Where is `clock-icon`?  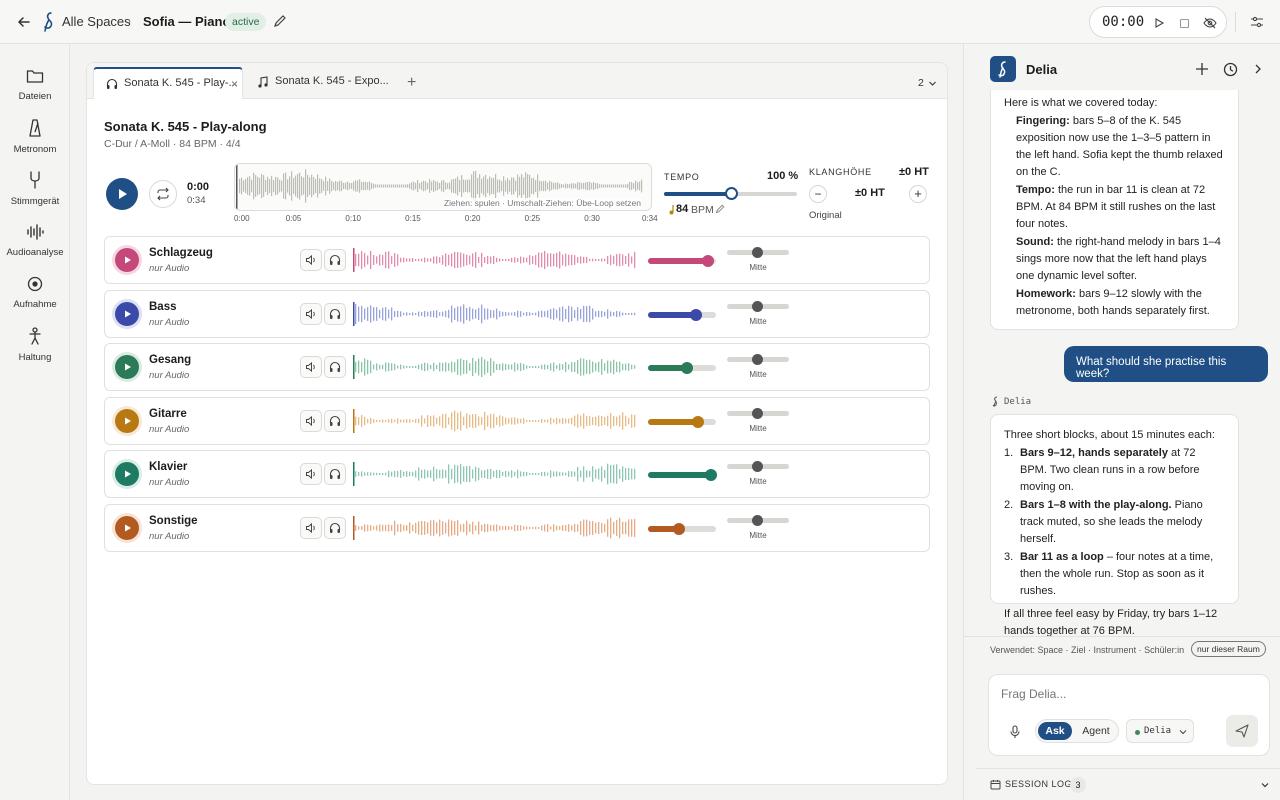
clock-icon is located at coordinates (1230, 69).